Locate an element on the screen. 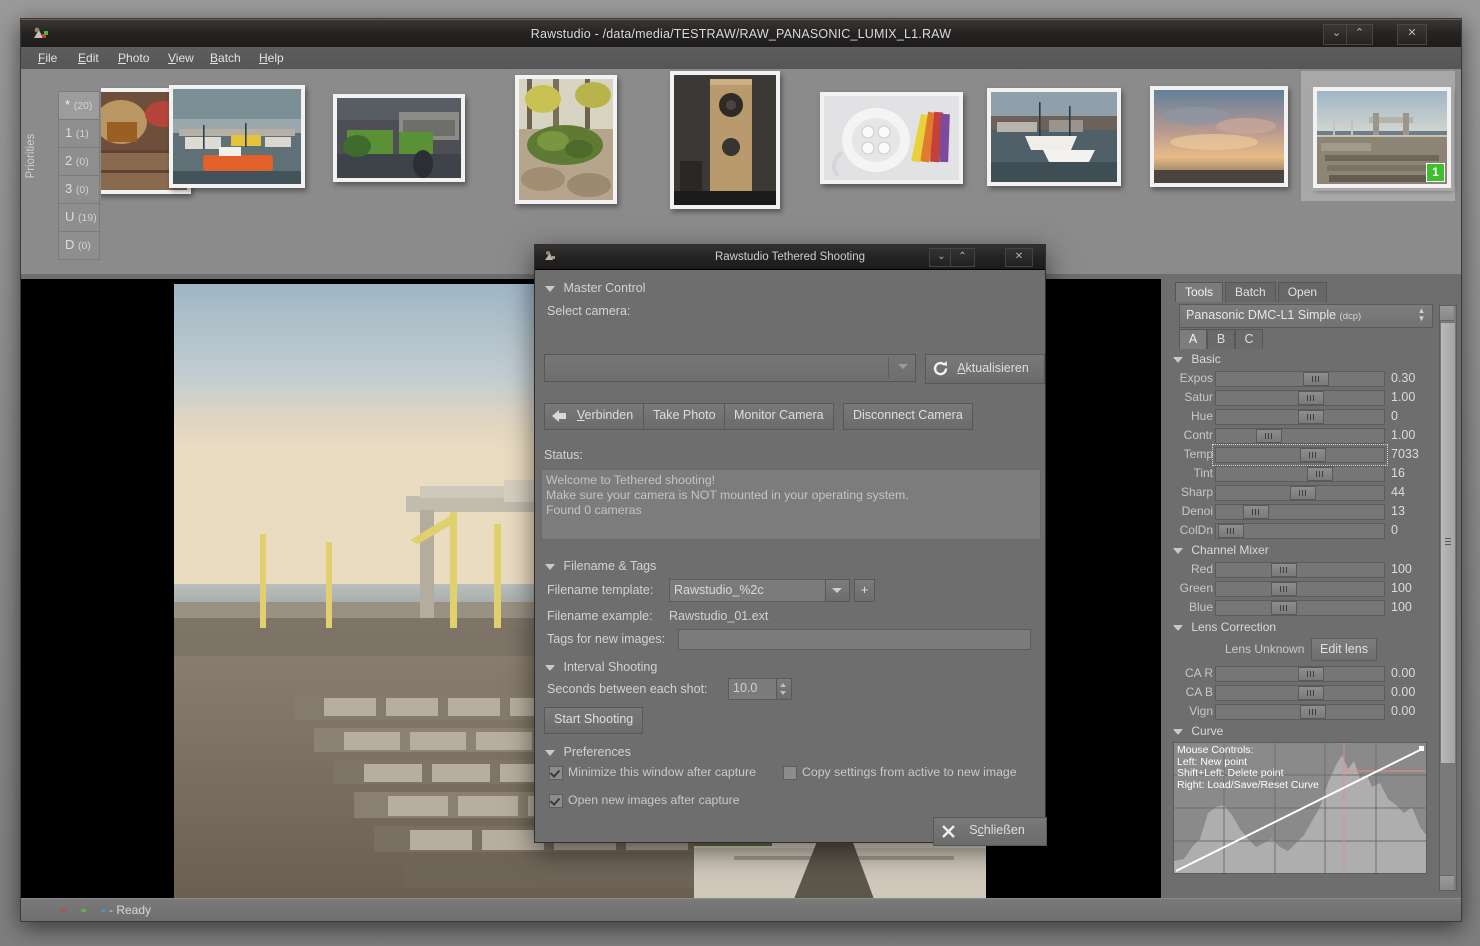 Image resolution: width=1480 pixels, height=946 pixels. stepper-up-icon is located at coordinates (783, 685).